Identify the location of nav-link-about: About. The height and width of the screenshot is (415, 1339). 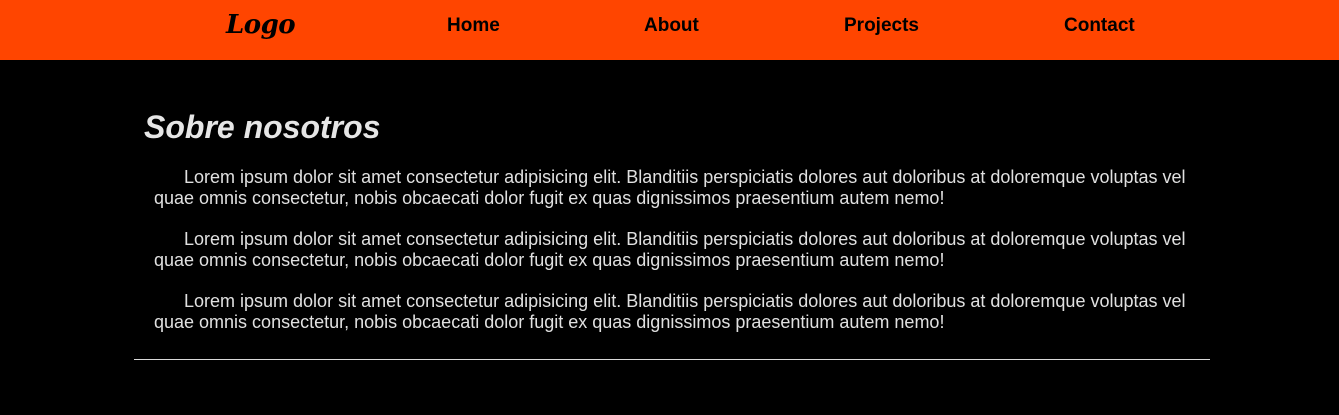
(671, 26).